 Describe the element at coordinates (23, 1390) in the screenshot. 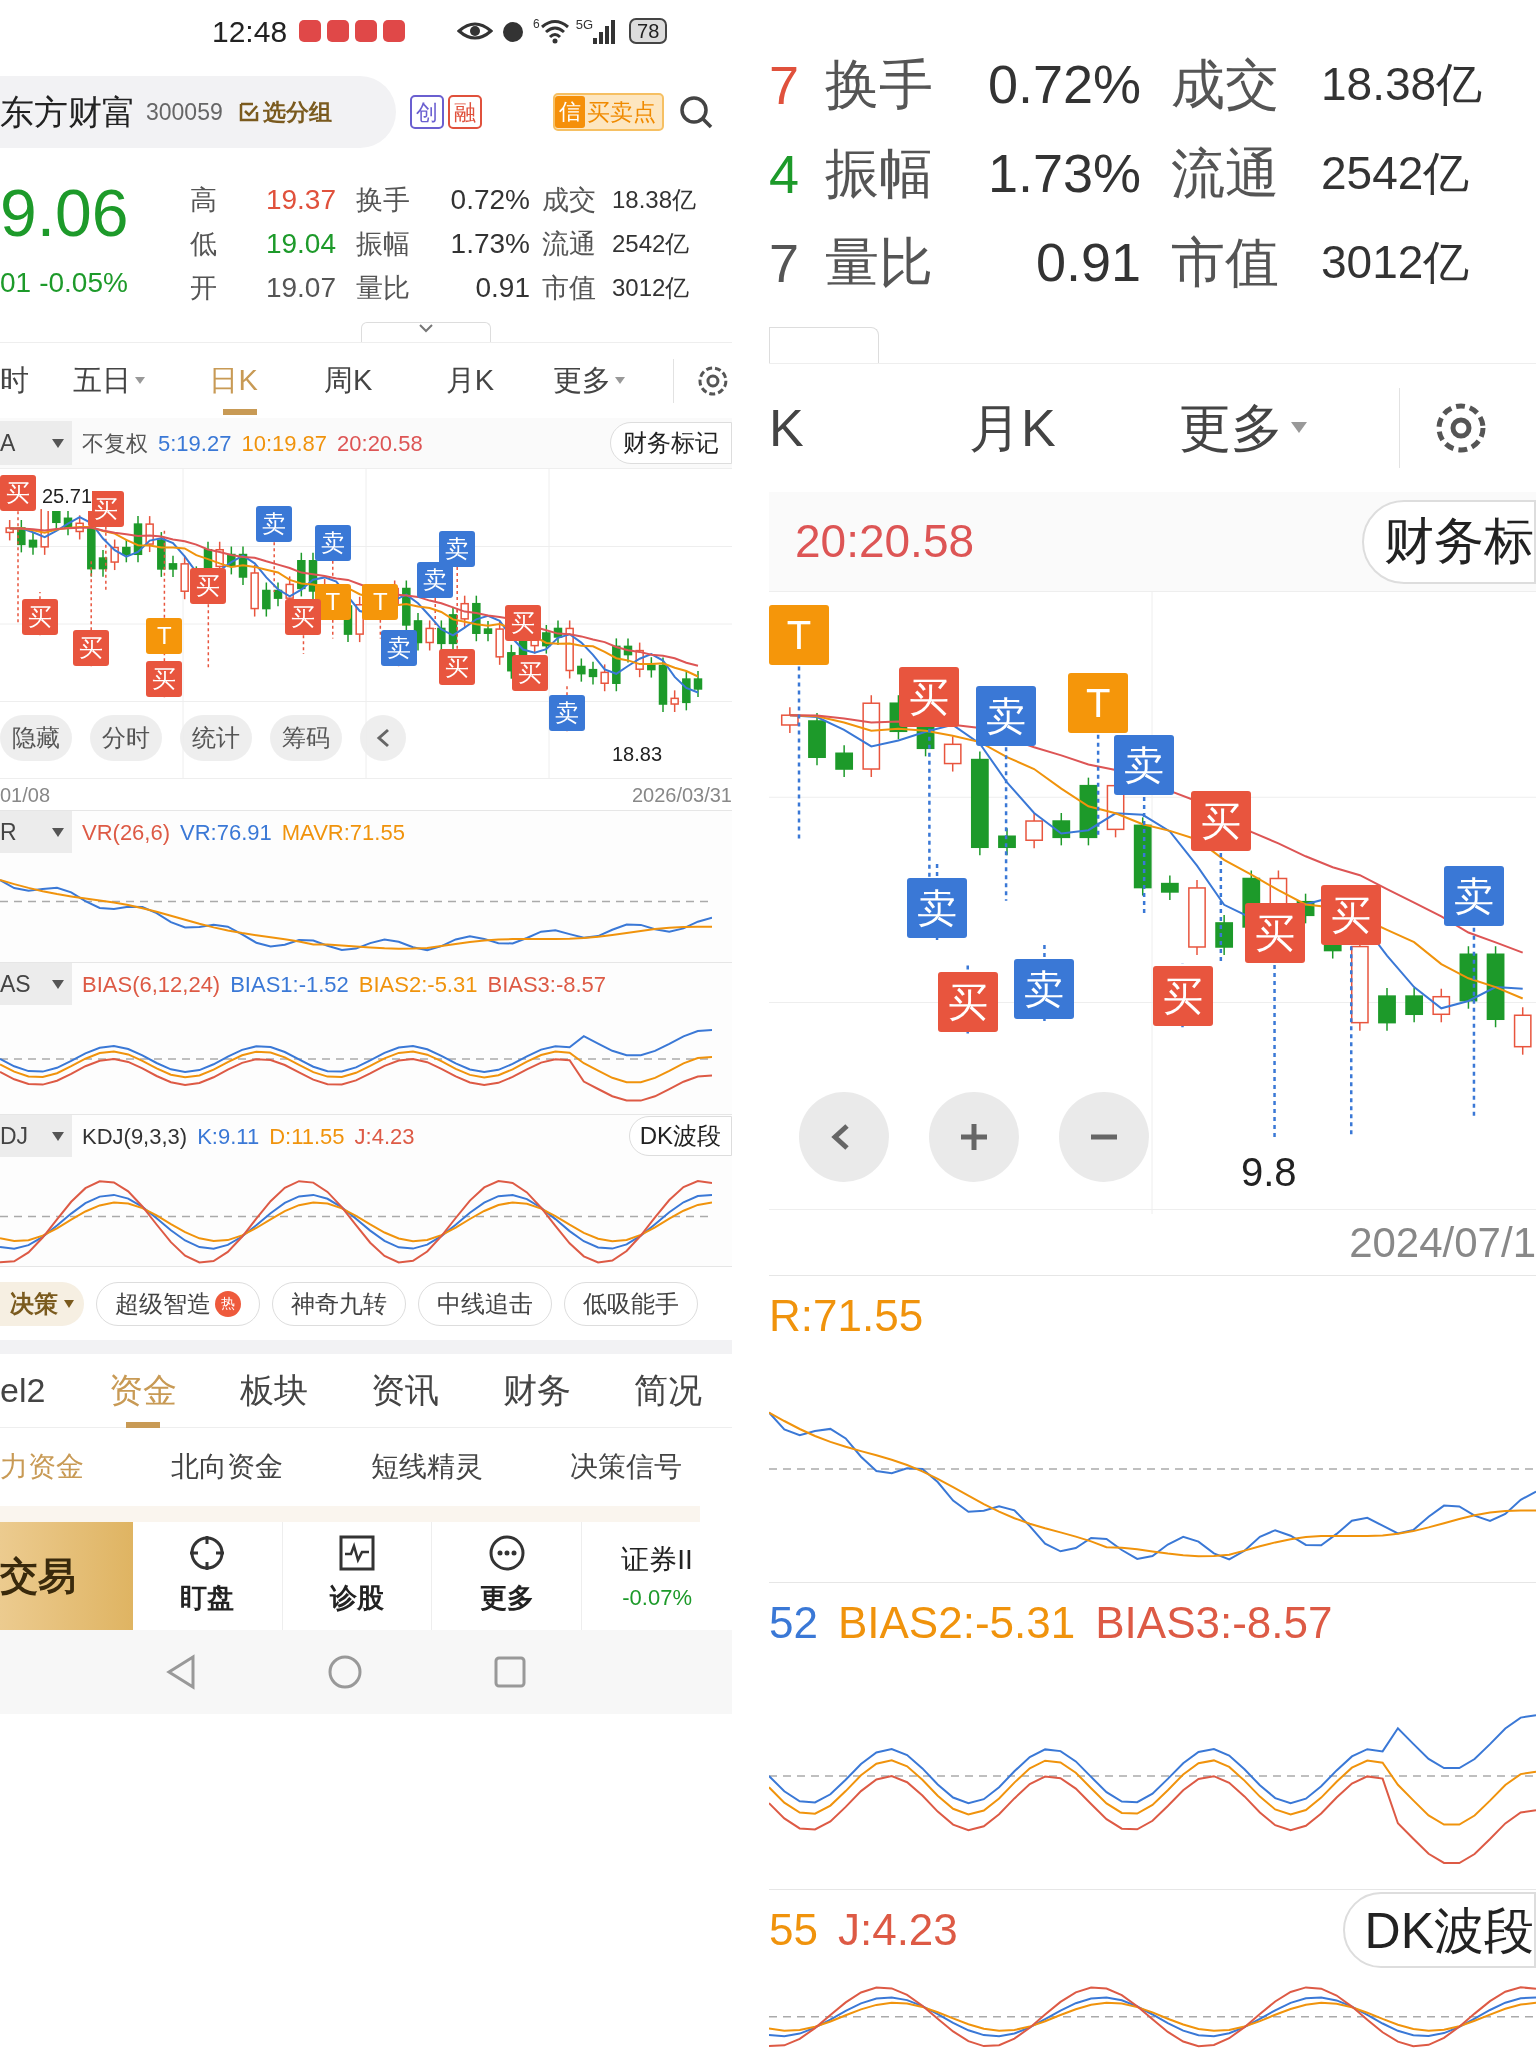

I see `section-tab: el2` at that location.